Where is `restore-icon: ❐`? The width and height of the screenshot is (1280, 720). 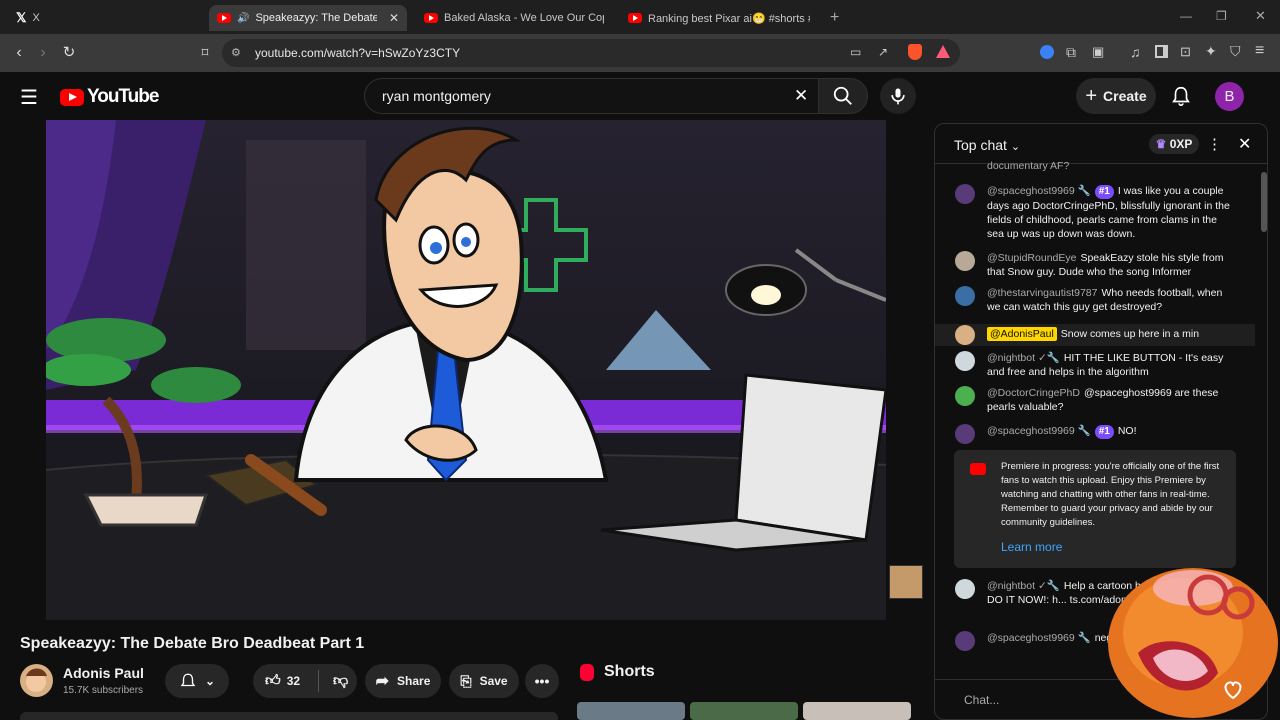
restore-icon: ❐ is located at coordinates (1221, 16).